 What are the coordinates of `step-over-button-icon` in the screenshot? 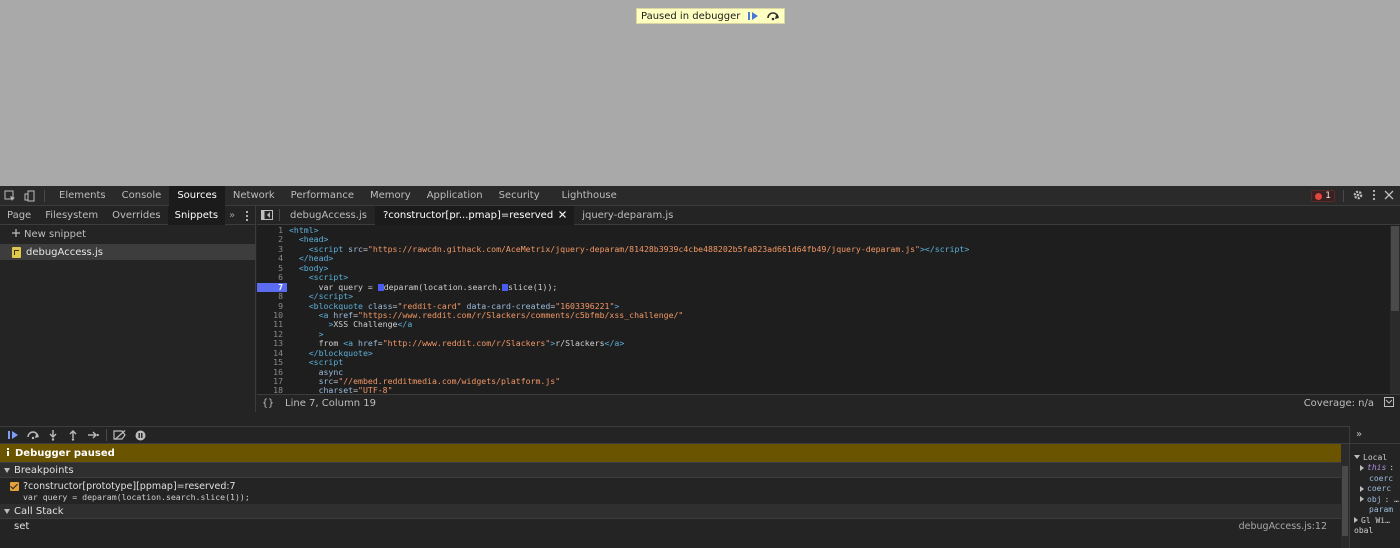 It's located at (33, 435).